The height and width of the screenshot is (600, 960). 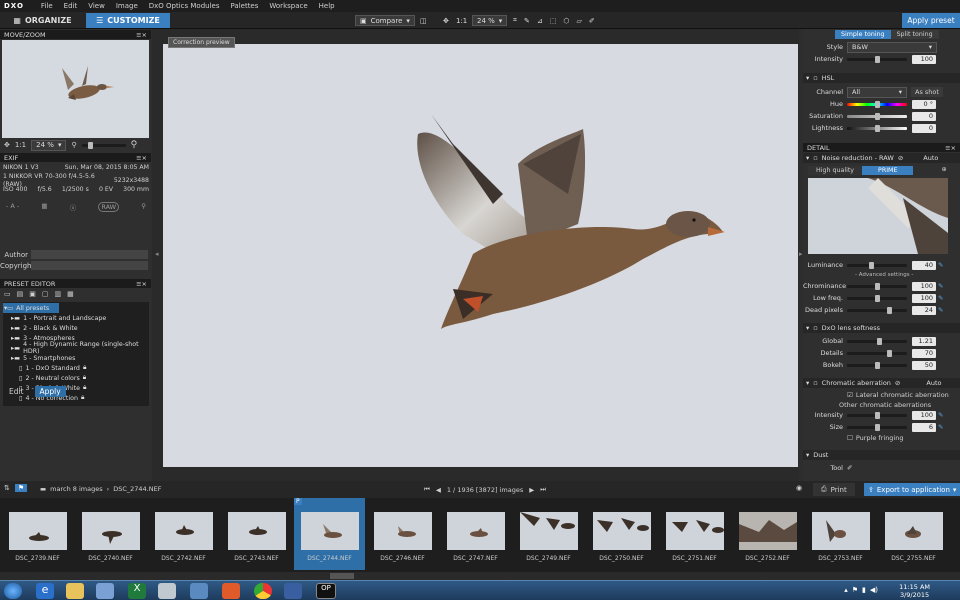 What do you see at coordinates (531, 490) in the screenshot?
I see `next-image-icon: ▶` at bounding box center [531, 490].